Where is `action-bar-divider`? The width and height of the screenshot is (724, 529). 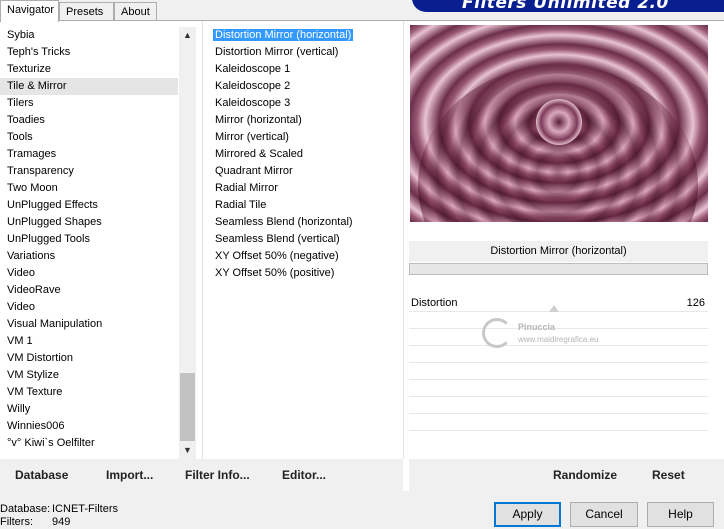 action-bar-divider is located at coordinates (406, 475).